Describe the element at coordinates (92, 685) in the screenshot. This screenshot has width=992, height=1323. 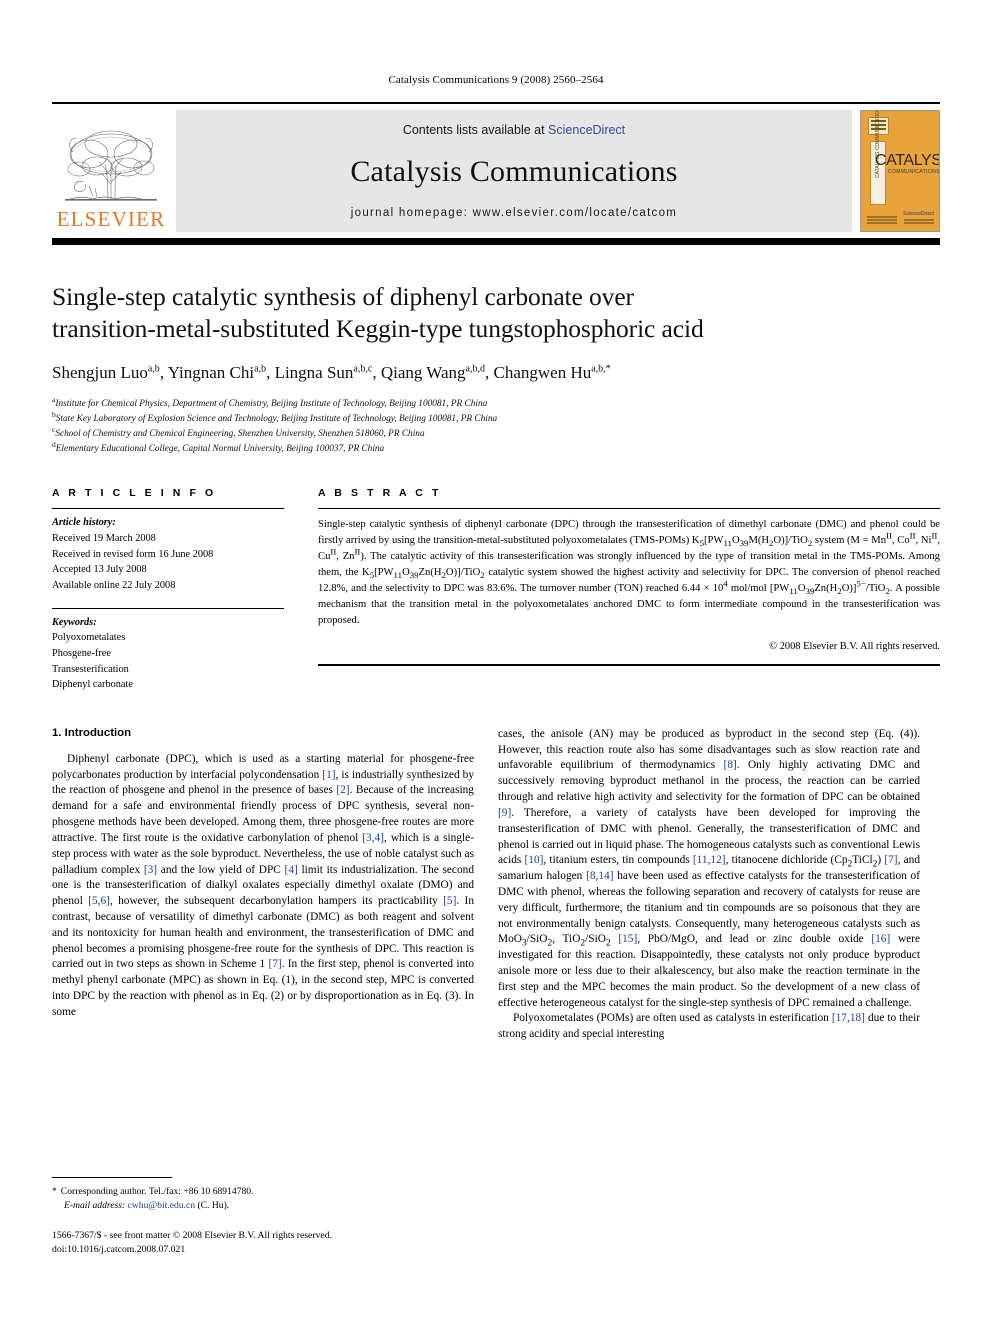
I see `keyword-item: Diphenyl carbonate` at that location.